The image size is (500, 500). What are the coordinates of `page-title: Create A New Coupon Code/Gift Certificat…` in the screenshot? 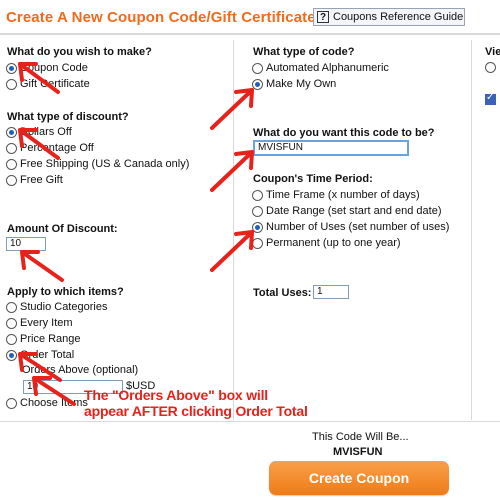 It's located at (161, 17).